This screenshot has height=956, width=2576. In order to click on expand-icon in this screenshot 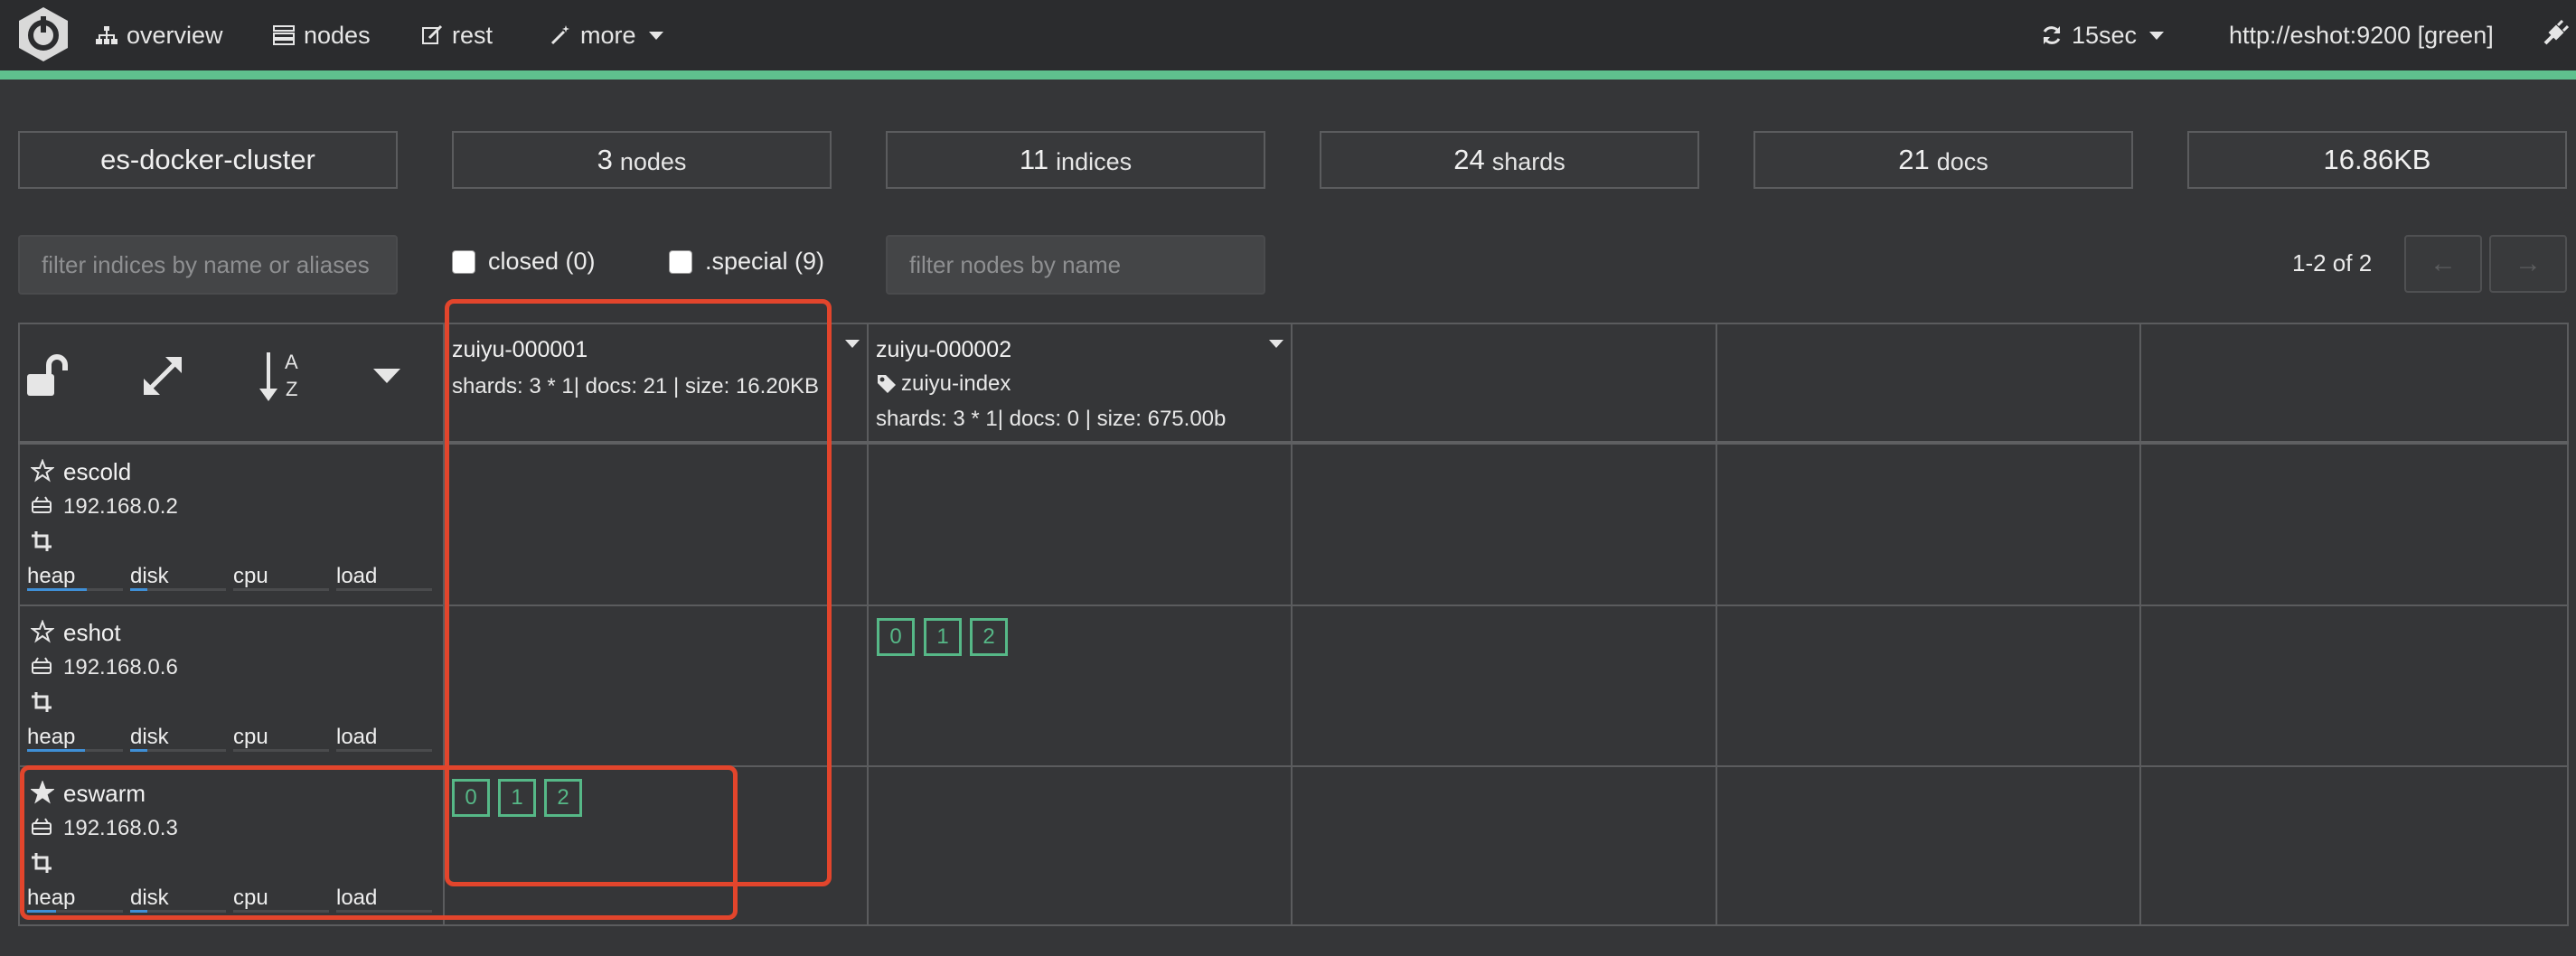, I will do `click(163, 376)`.